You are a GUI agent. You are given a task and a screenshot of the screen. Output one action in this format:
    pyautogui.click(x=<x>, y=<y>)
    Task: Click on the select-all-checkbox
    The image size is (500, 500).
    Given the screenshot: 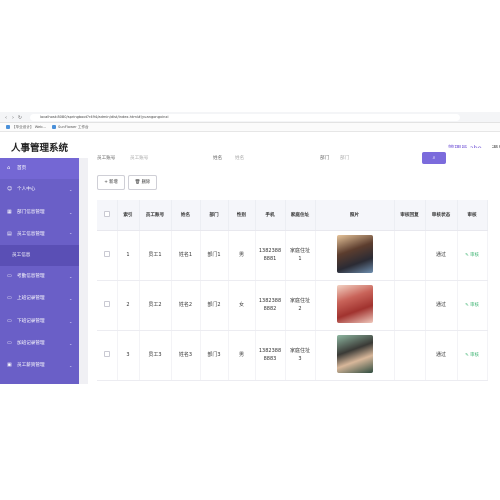 What is the action you would take?
    pyautogui.click(x=106, y=213)
    